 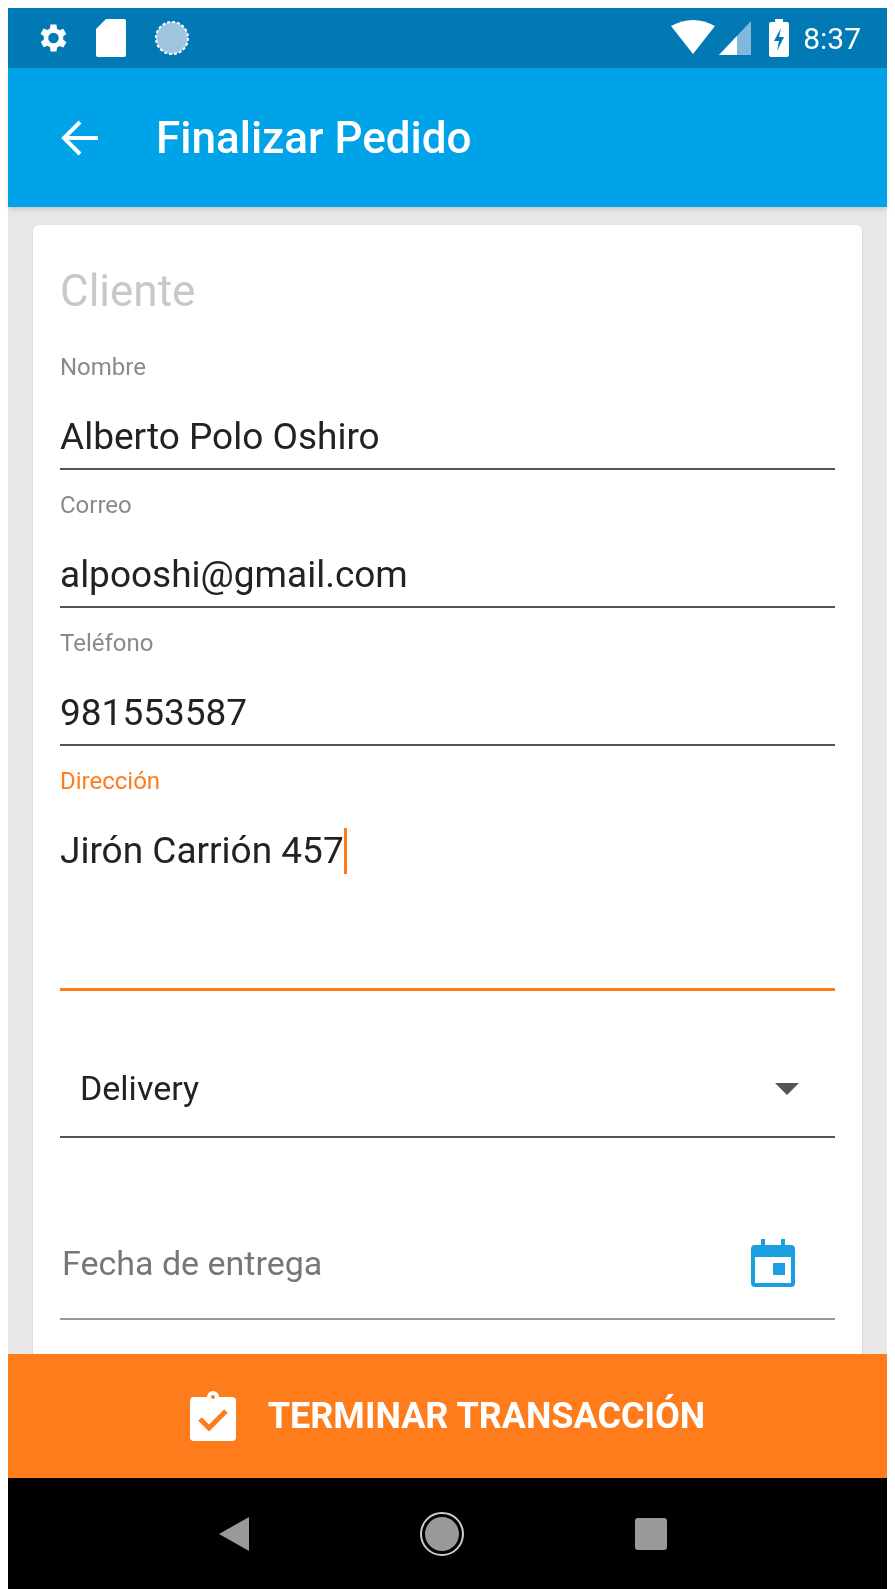 What do you see at coordinates (787, 1088) in the screenshot?
I see `dropdown-caret-icon` at bounding box center [787, 1088].